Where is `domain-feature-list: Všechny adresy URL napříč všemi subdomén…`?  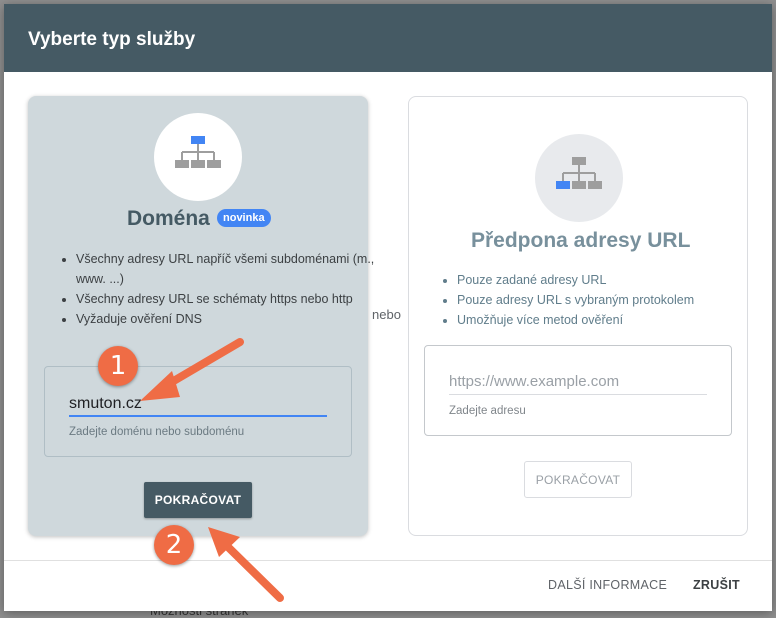 domain-feature-list: Všechny adresy URL napříč všemi subdomén… is located at coordinates (210, 289).